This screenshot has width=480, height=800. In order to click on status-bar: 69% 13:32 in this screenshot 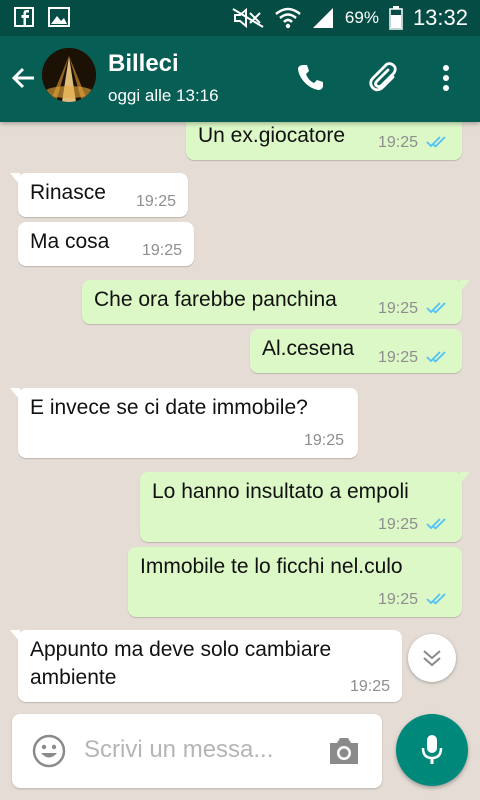, I will do `click(240, 18)`.